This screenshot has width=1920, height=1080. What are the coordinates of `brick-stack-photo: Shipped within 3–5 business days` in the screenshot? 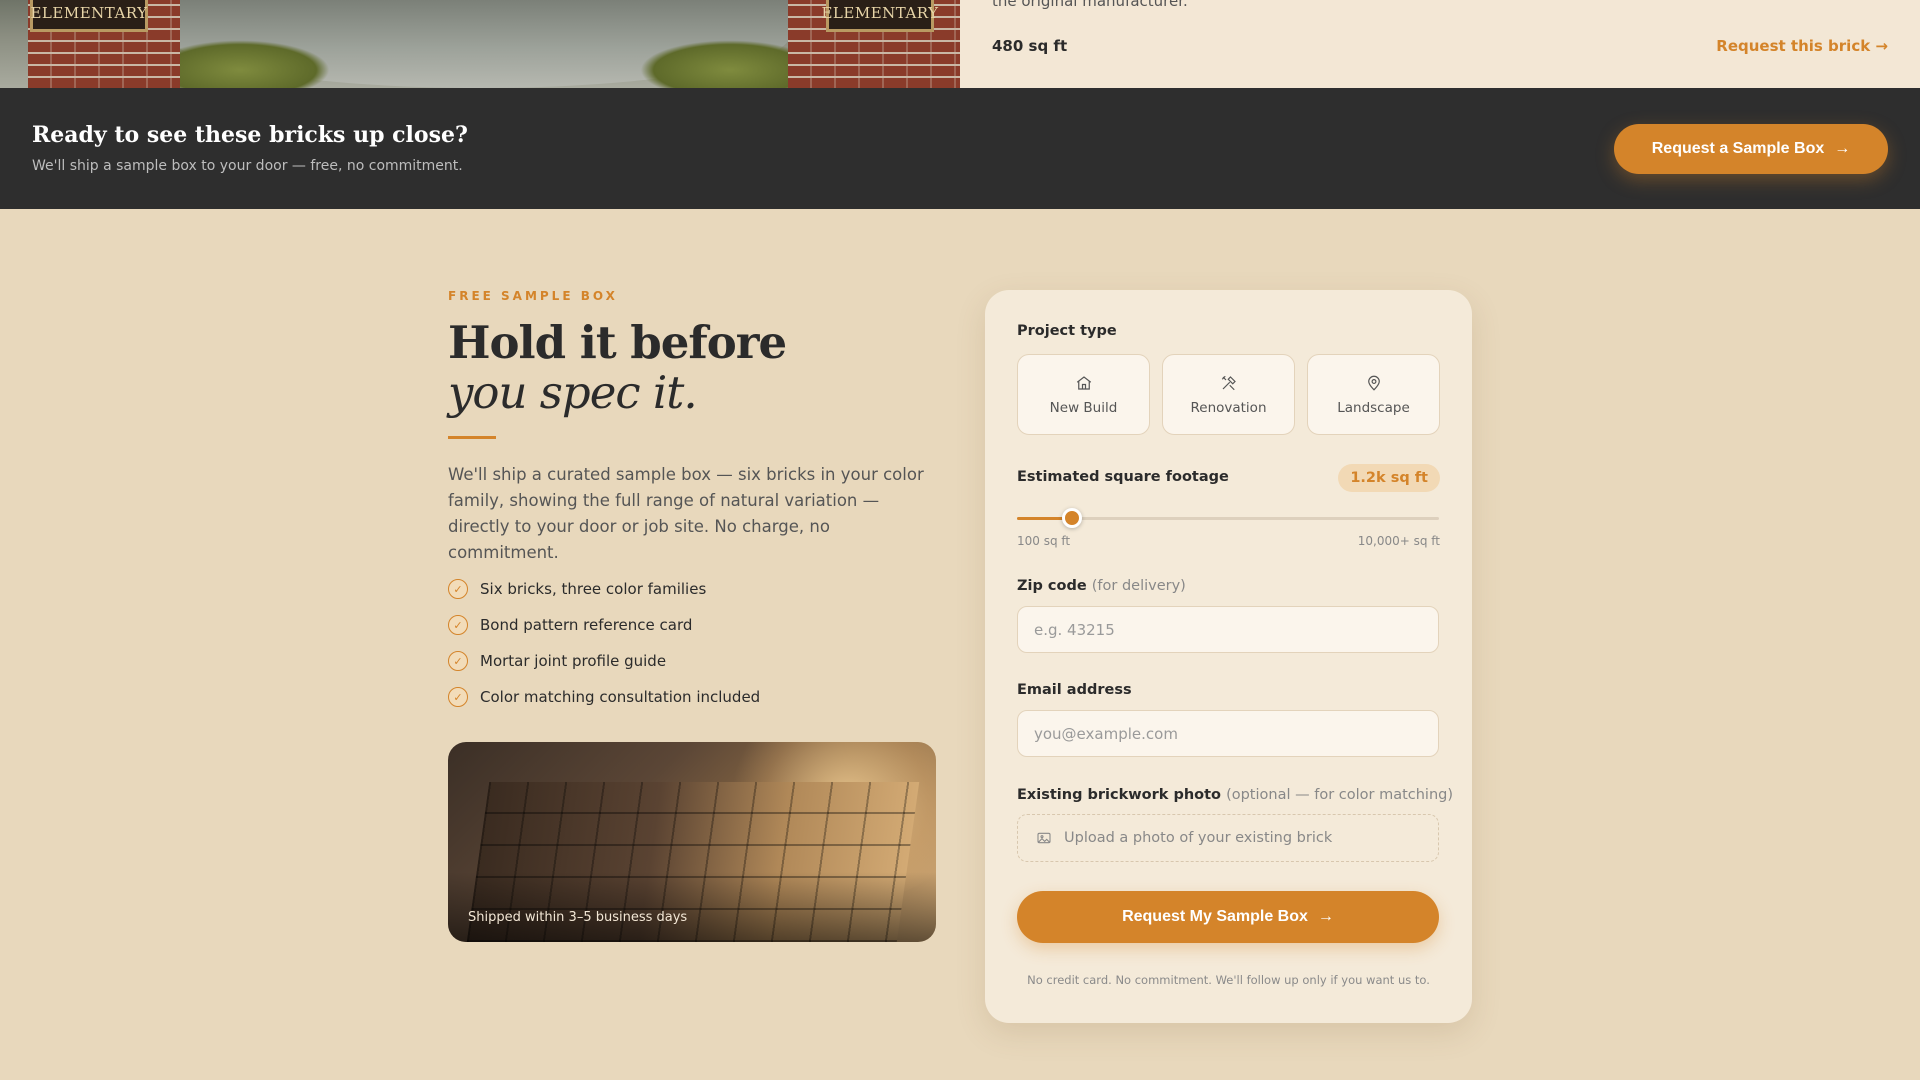 It's located at (692, 842).